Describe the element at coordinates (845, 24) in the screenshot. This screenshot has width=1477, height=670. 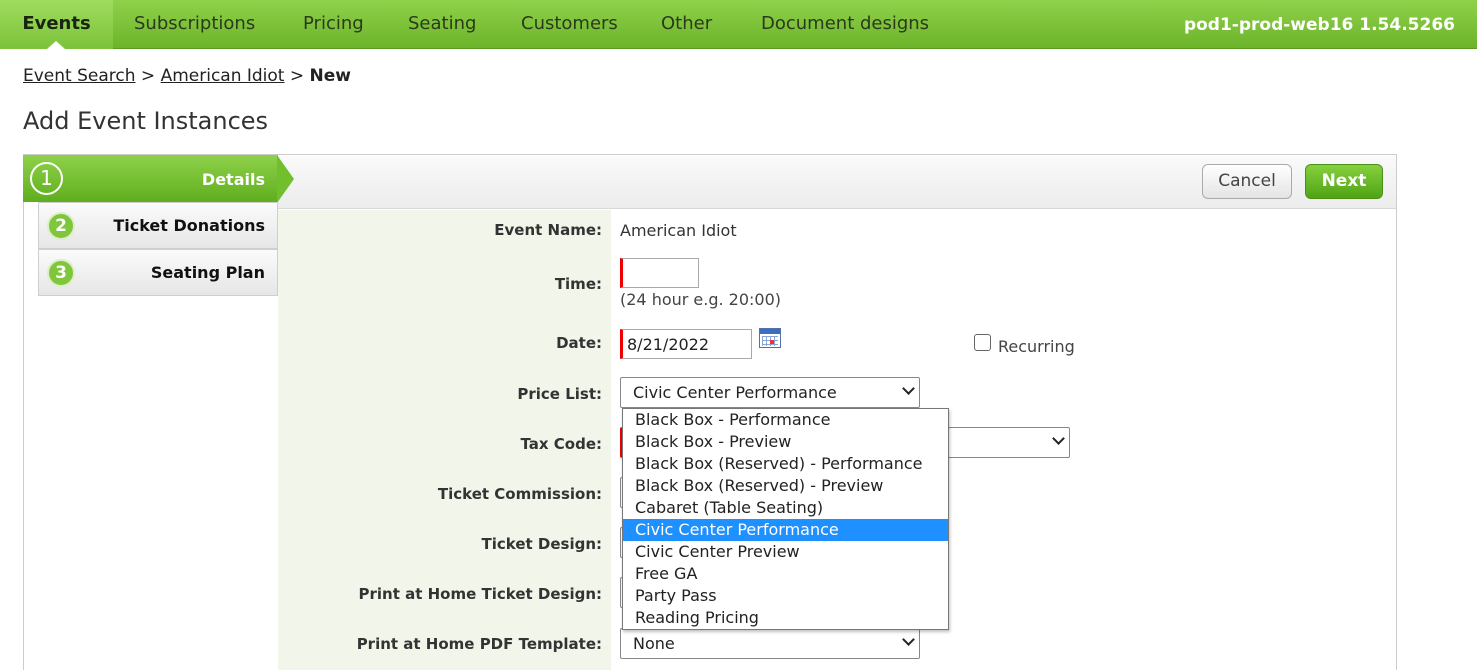
I see `nav-document-designs: Document designs` at that location.